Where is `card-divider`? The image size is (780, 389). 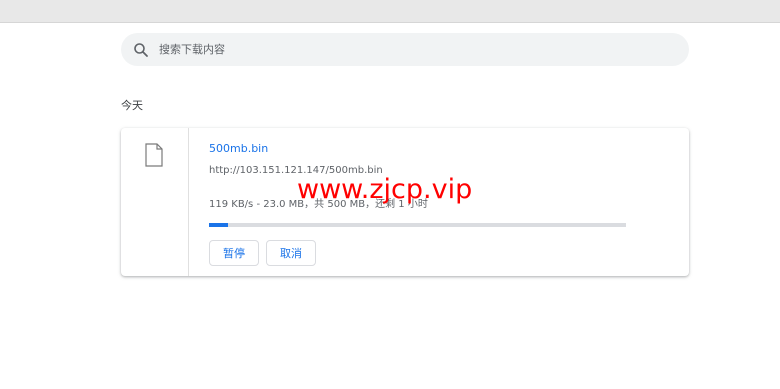
card-divider is located at coordinates (188, 202).